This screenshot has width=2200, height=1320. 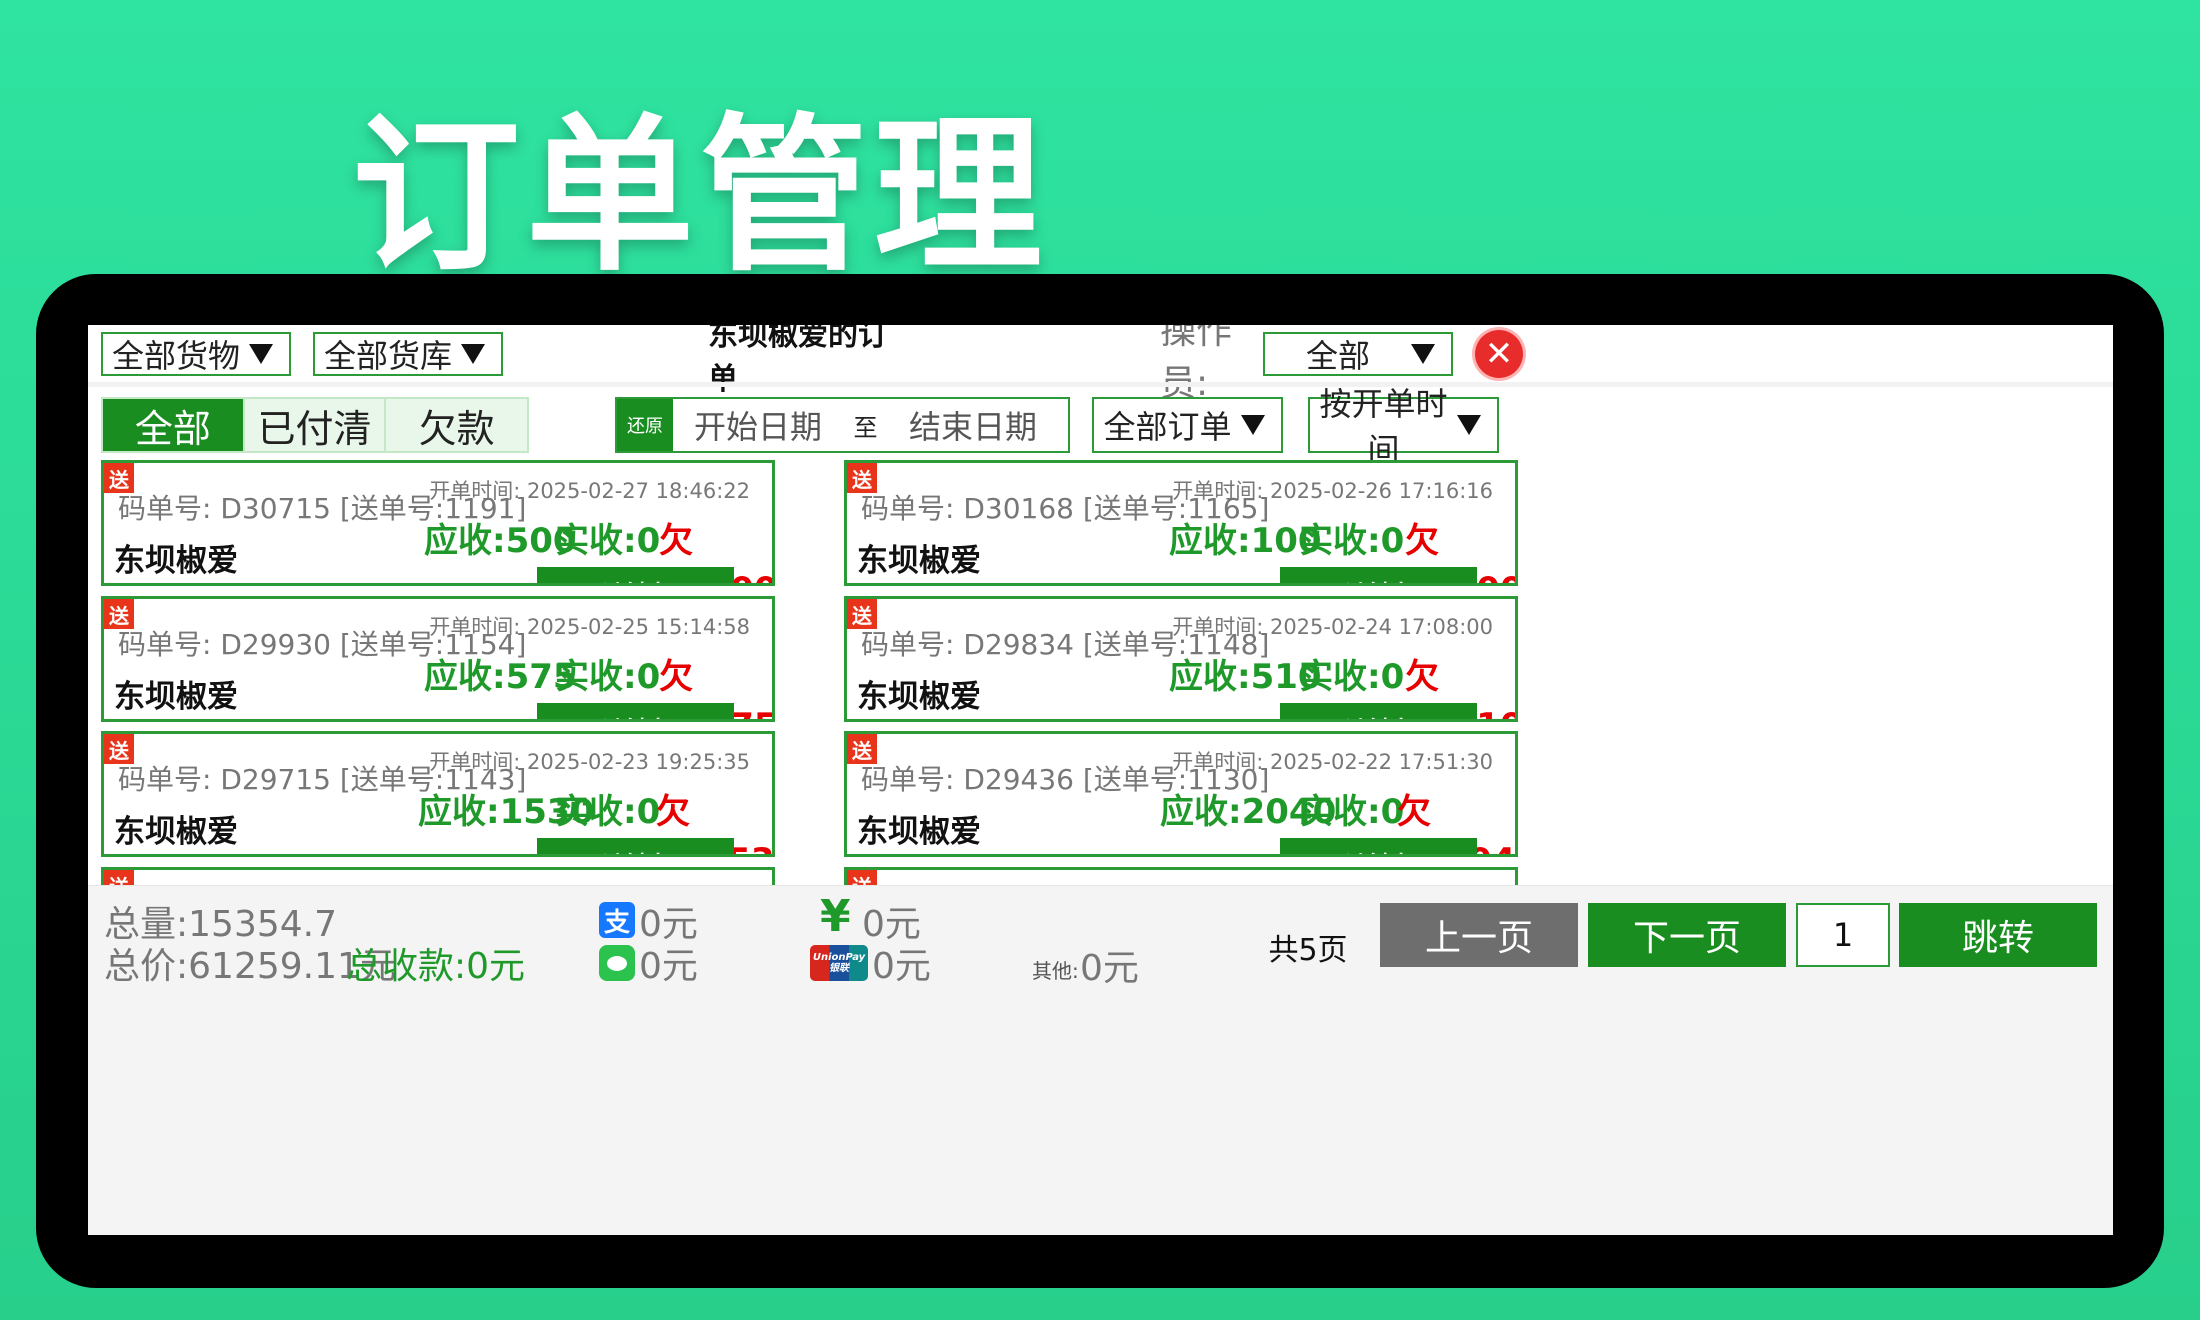 I want to click on order-type-dropdown: 全部订单, so click(x=1187, y=425).